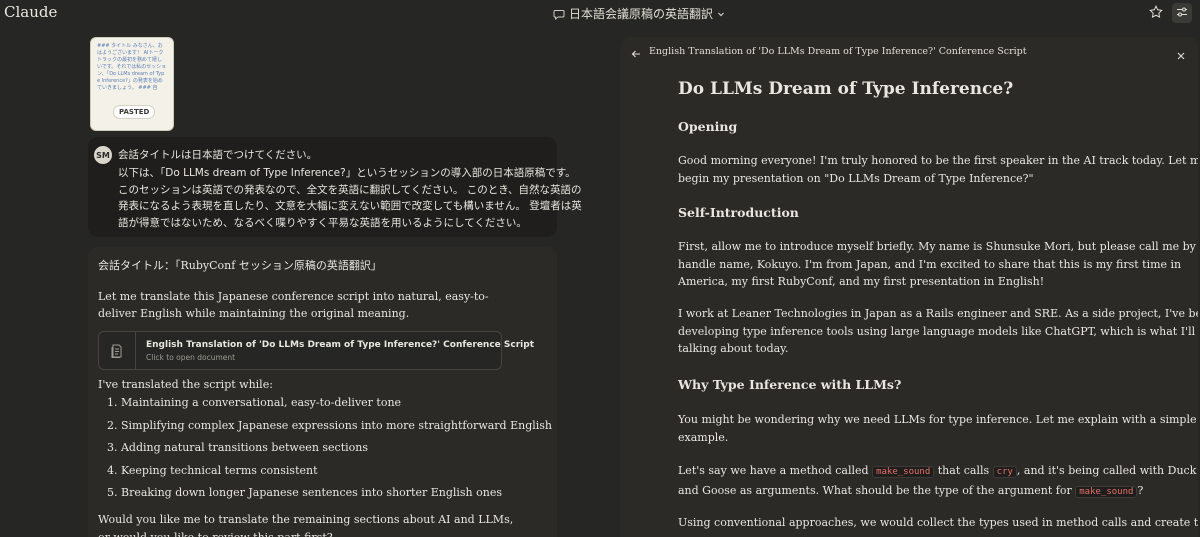  I want to click on star-button, so click(1156, 13).